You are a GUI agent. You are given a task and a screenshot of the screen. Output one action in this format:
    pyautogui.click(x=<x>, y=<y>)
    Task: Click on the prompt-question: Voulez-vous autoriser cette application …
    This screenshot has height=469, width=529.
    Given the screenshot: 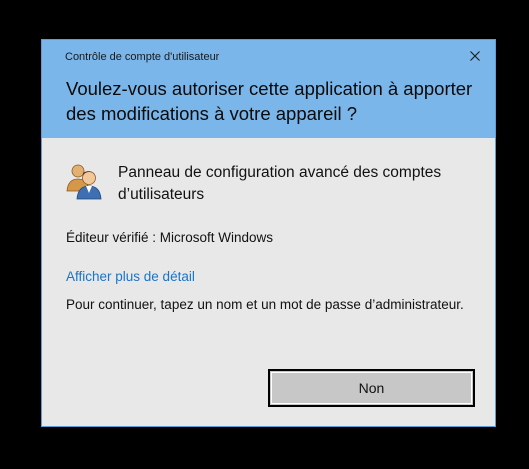 What is the action you would take?
    pyautogui.click(x=269, y=101)
    